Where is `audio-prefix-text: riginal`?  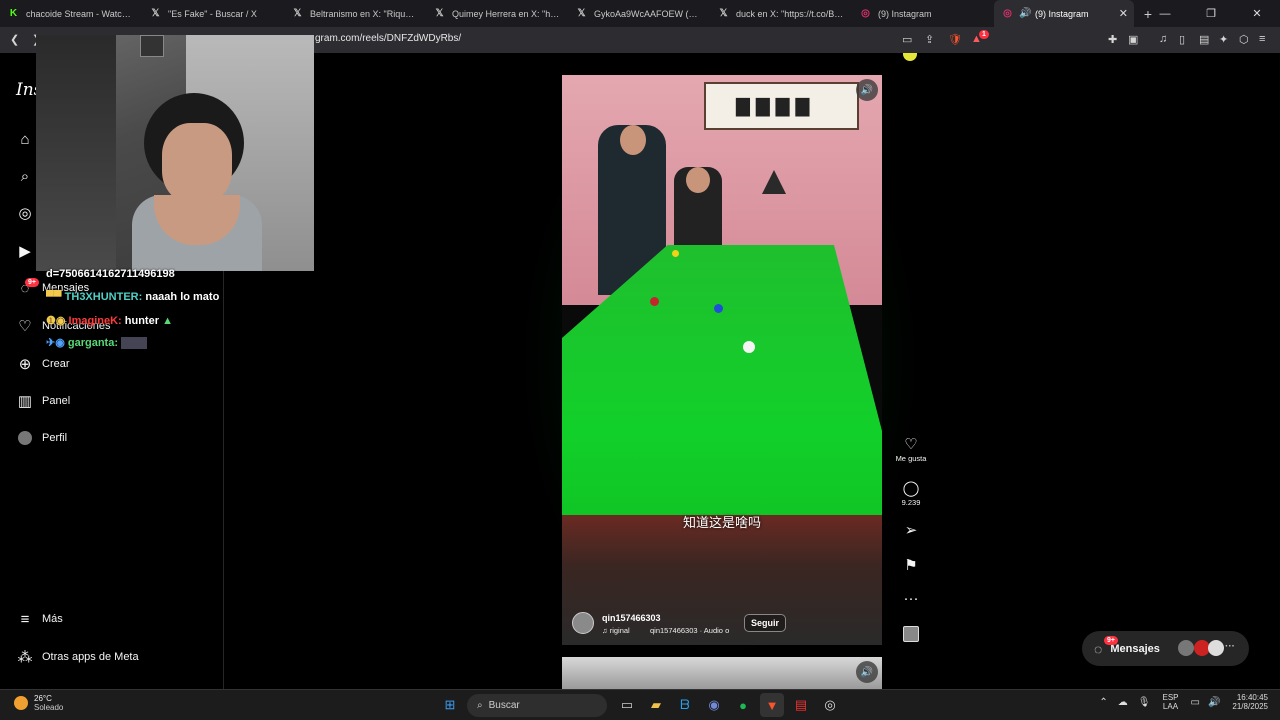 audio-prefix-text: riginal is located at coordinates (619, 630).